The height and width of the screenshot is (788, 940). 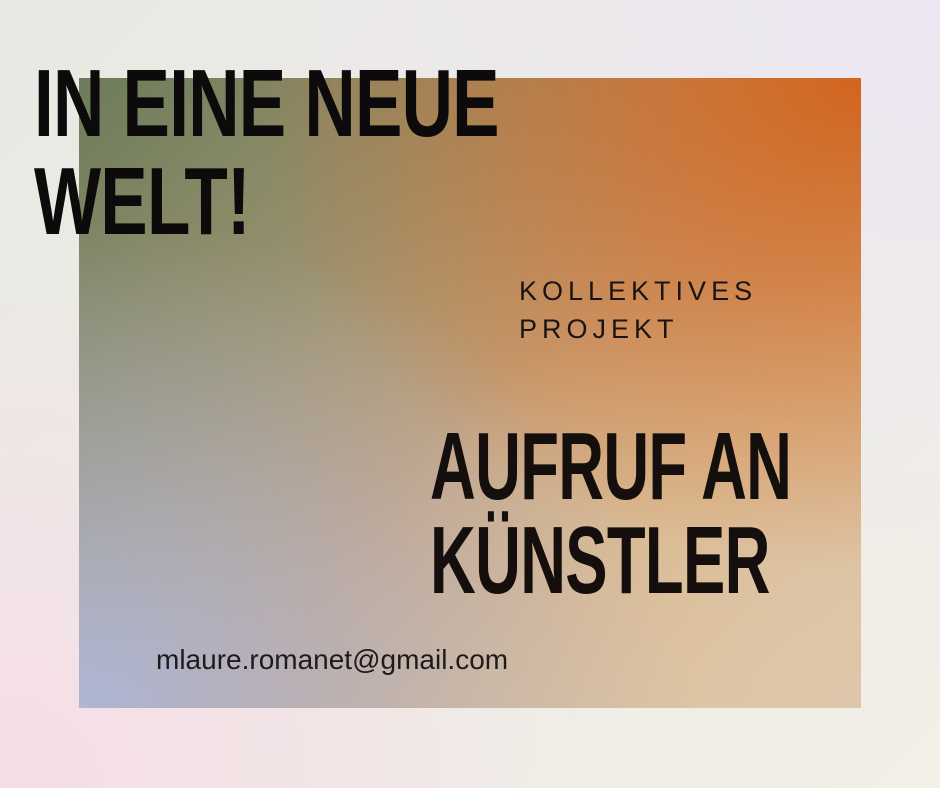 I want to click on subtitle-line-2: PROJEKT, so click(x=599, y=329).